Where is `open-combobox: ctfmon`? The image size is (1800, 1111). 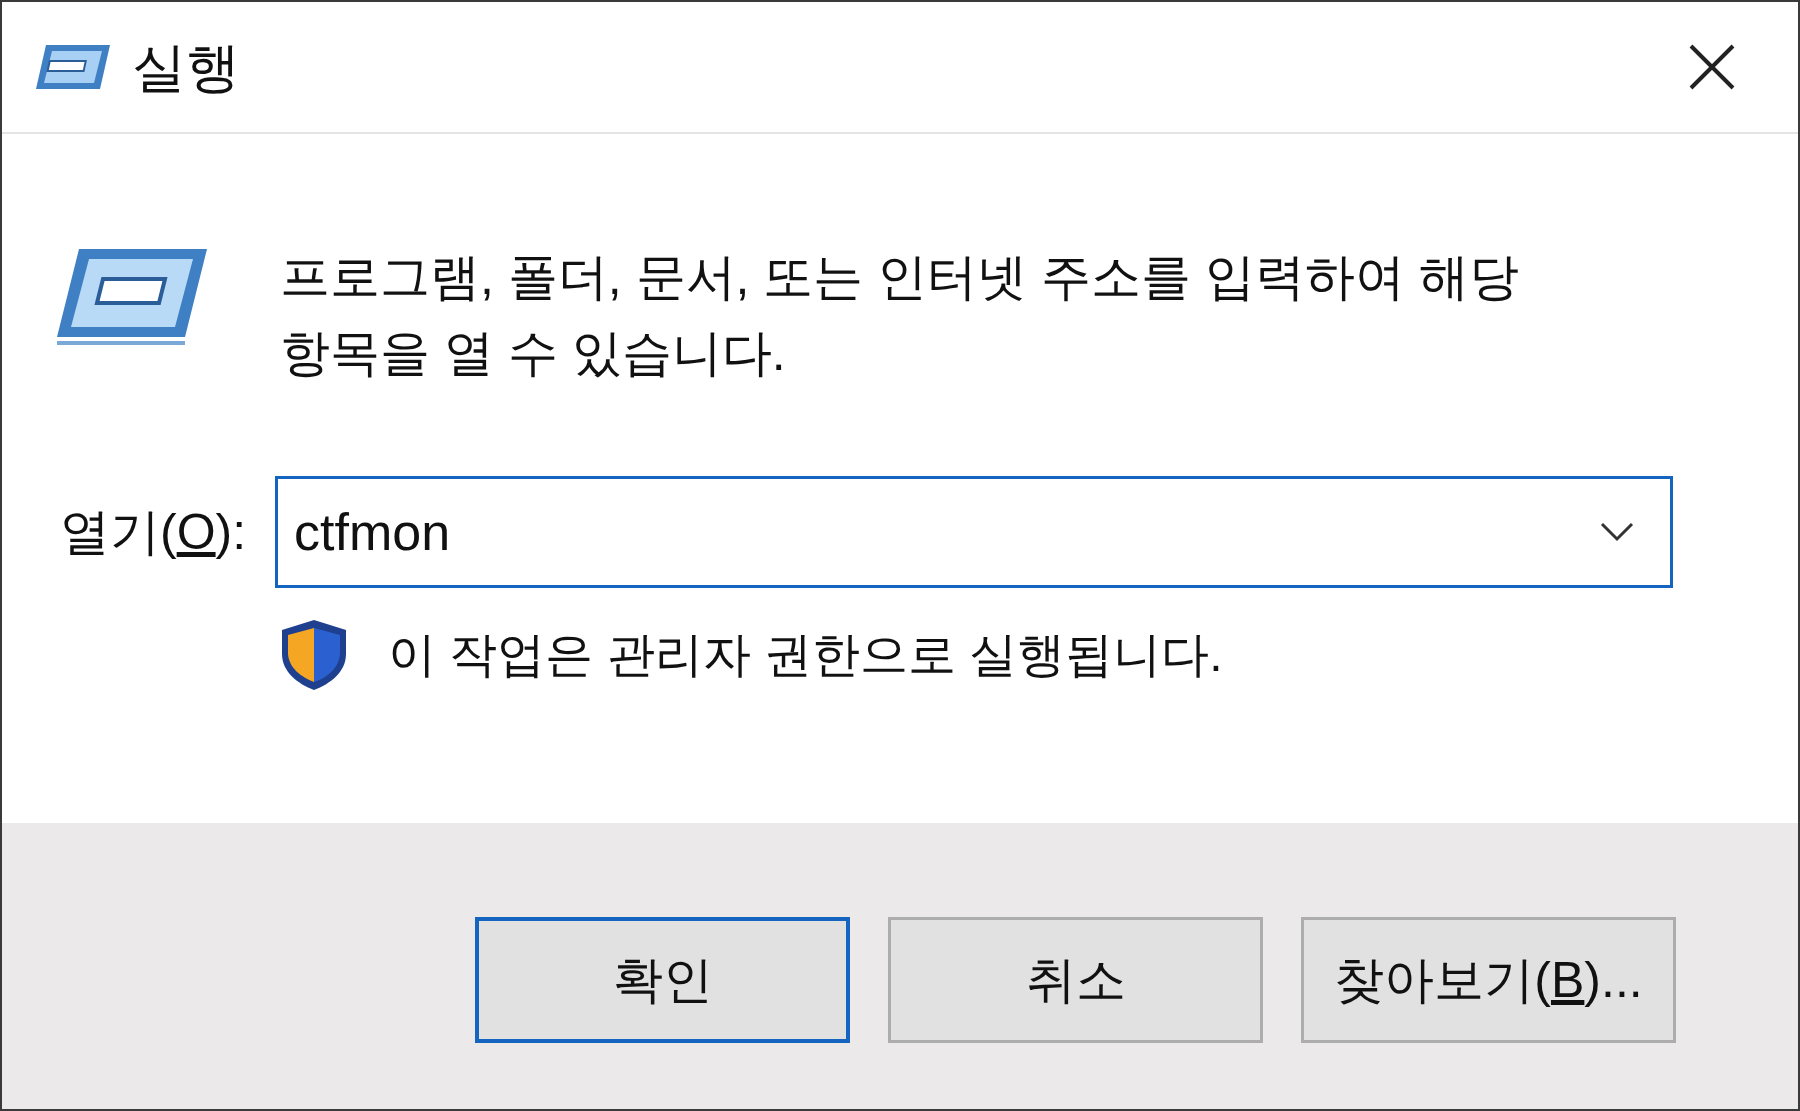
open-combobox: ctfmon is located at coordinates (974, 532).